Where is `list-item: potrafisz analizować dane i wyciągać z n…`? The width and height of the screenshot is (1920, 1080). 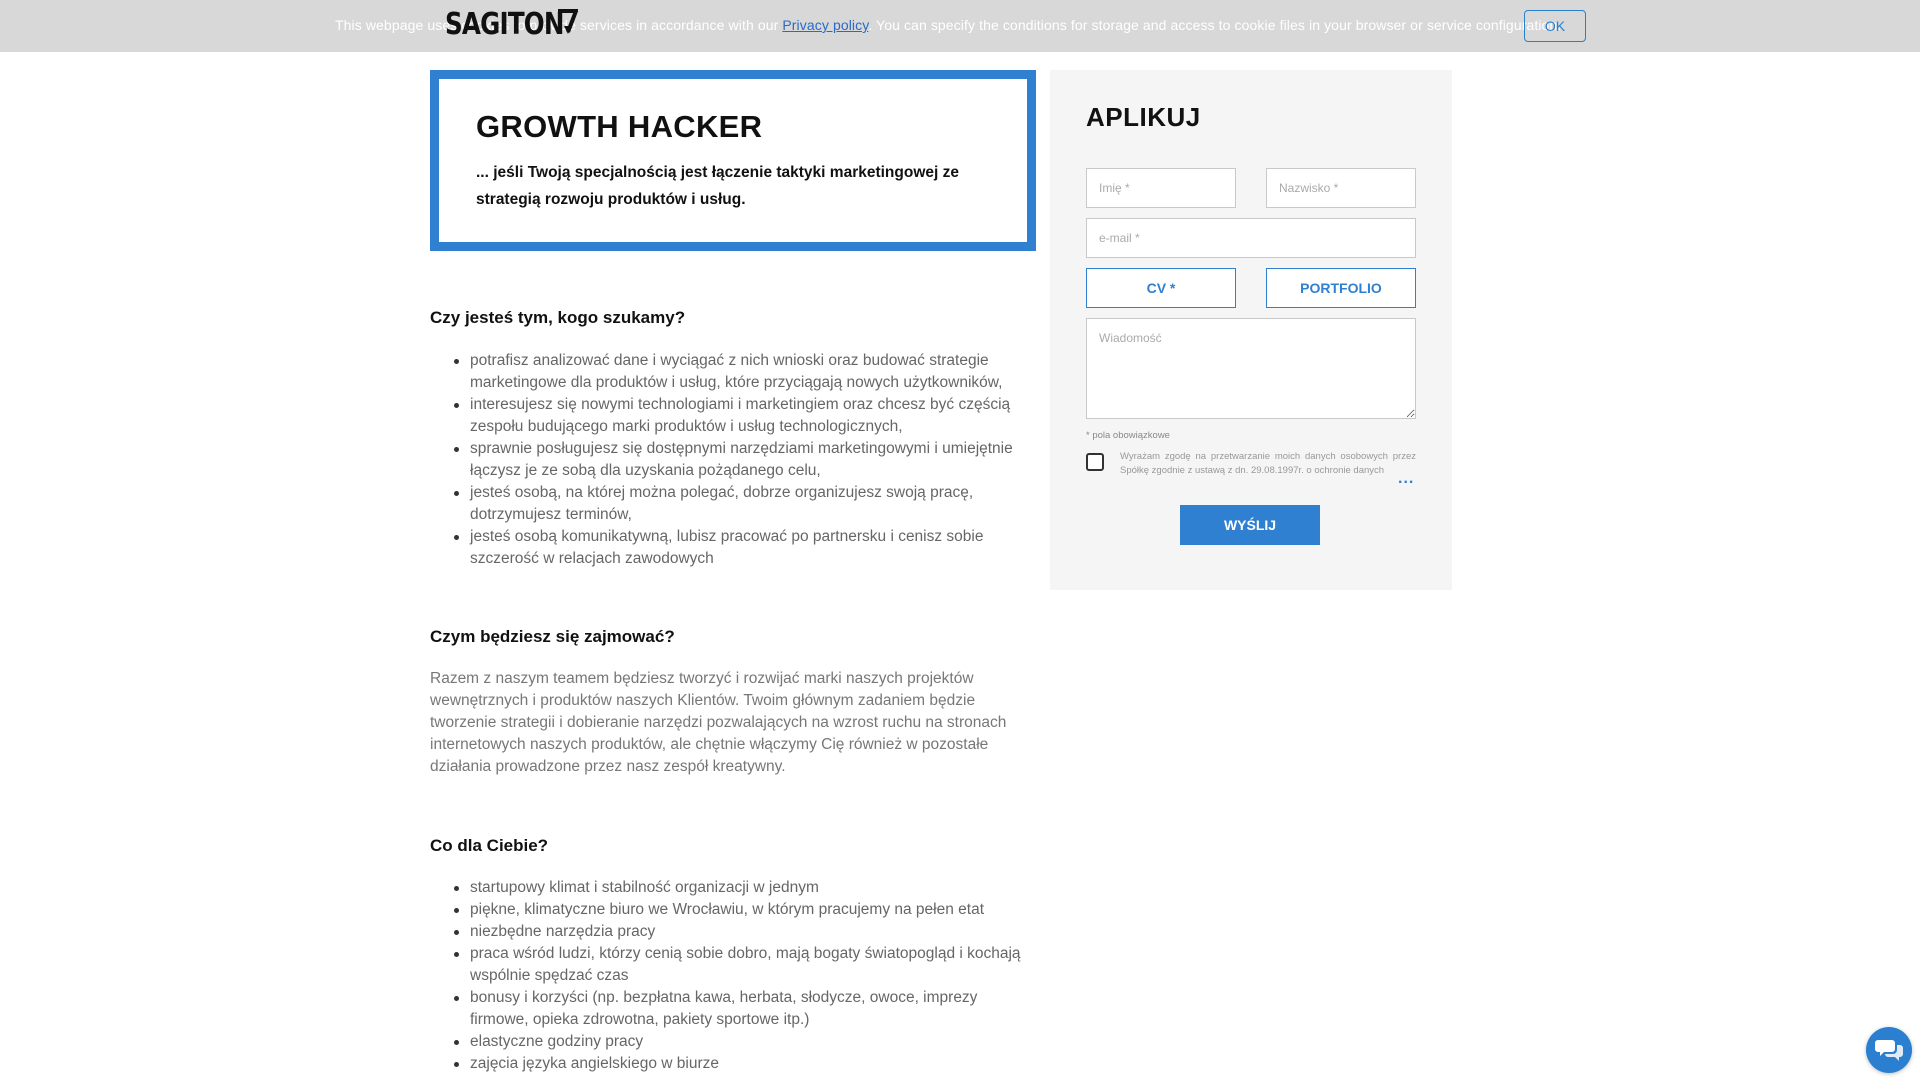
list-item: potrafisz analizować dane i wyciągać z n… is located at coordinates (735, 372).